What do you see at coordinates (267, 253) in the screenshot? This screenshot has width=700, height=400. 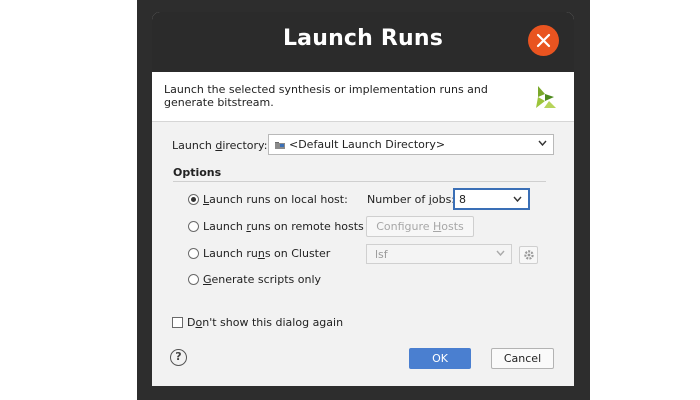 I see `cluster-label: Launch runs on Cluster` at bounding box center [267, 253].